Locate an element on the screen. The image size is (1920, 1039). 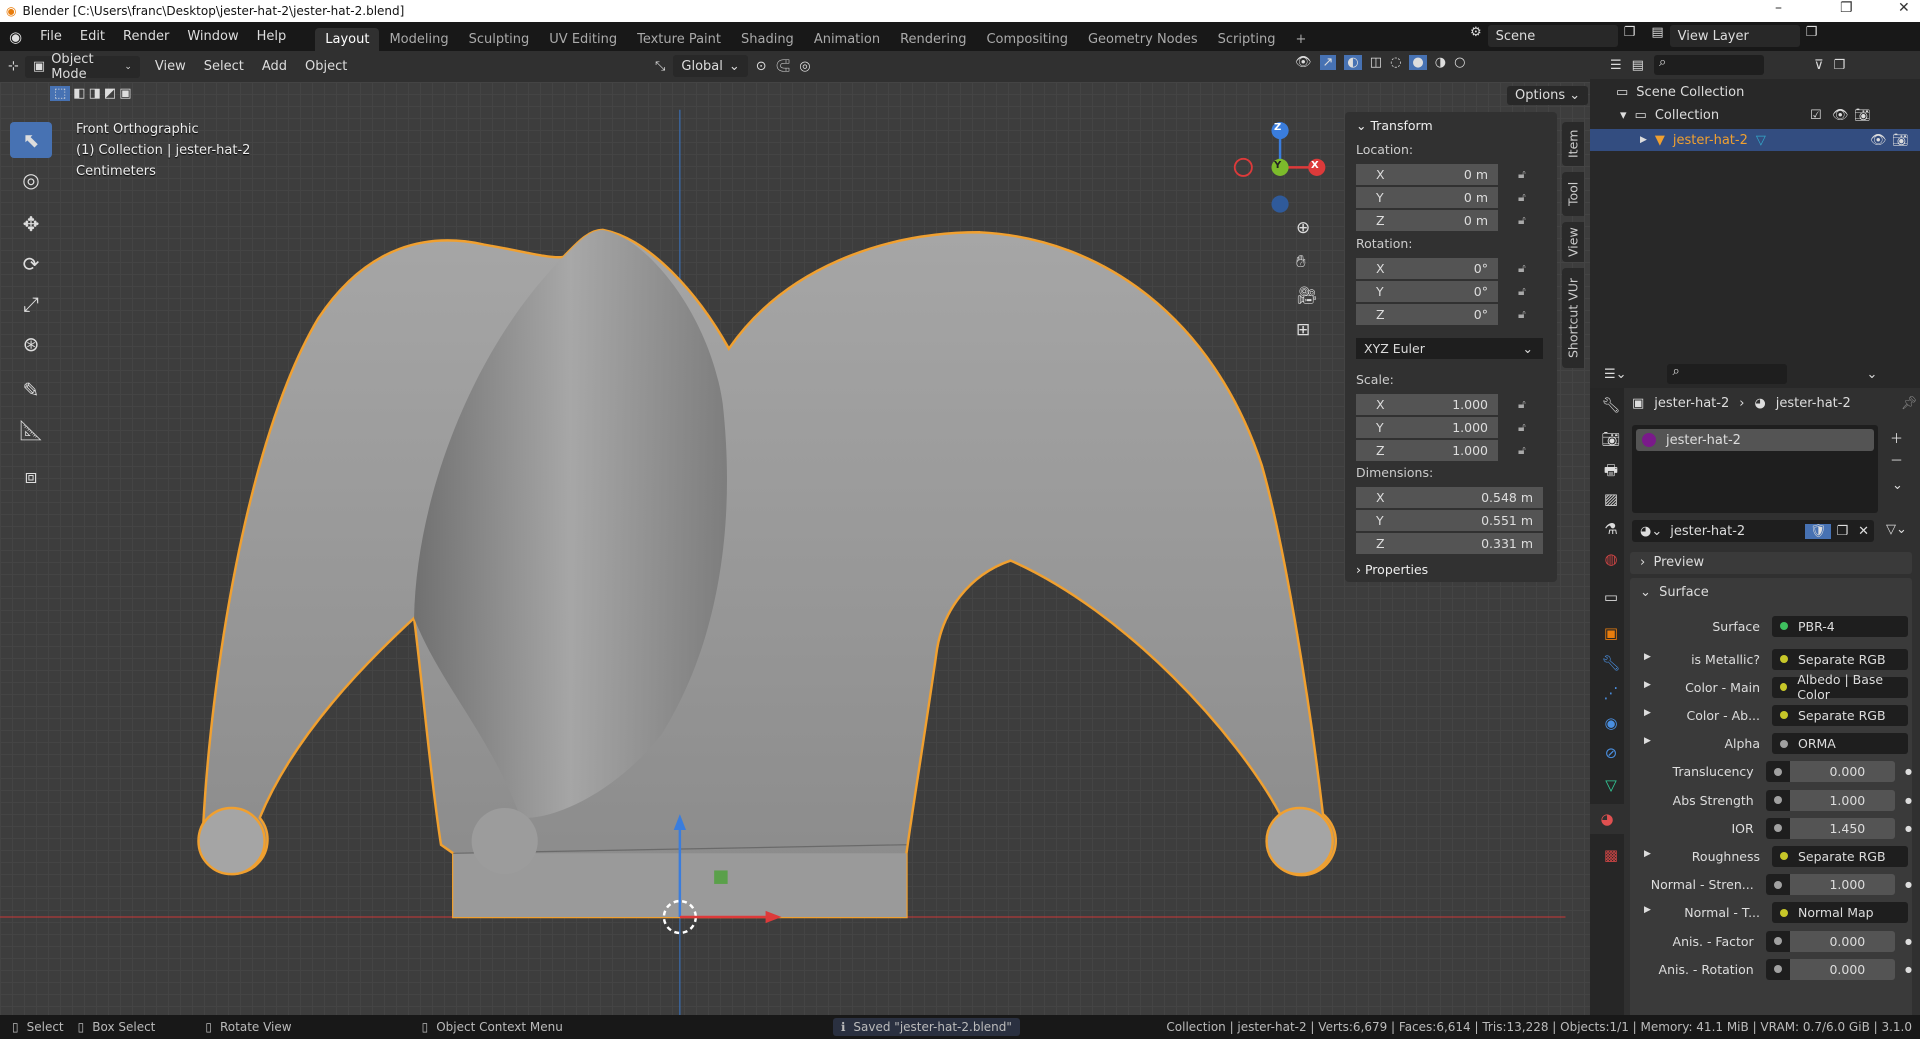
material-slot: jester-hat-2 is located at coordinates (1755, 440).